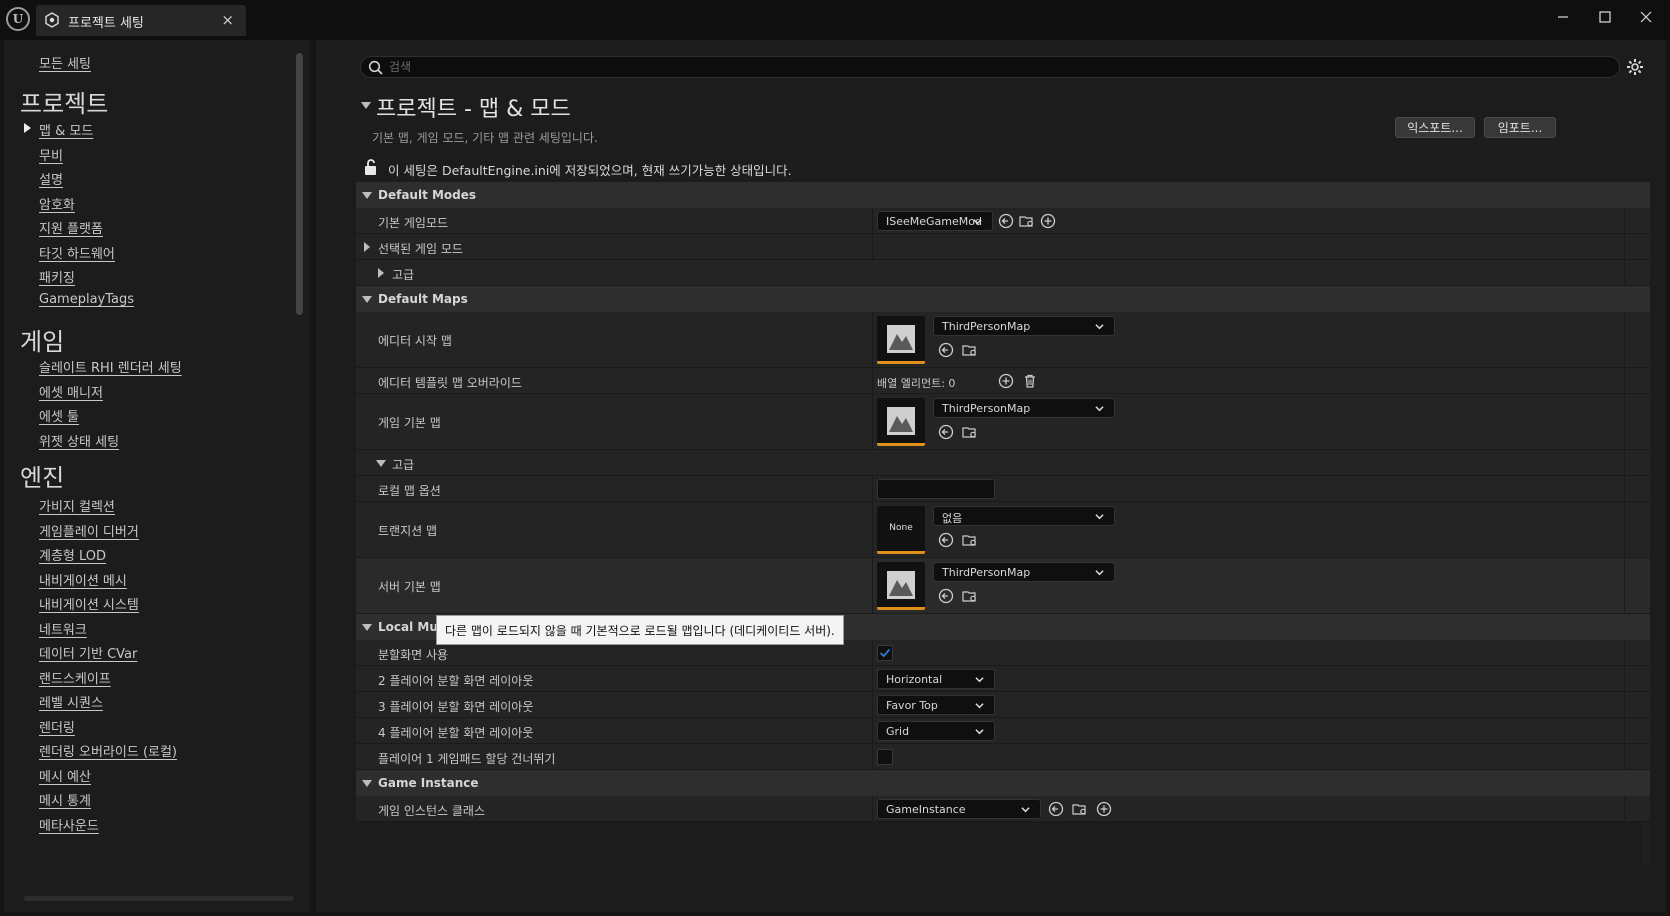  I want to click on search-bar, so click(990, 67).